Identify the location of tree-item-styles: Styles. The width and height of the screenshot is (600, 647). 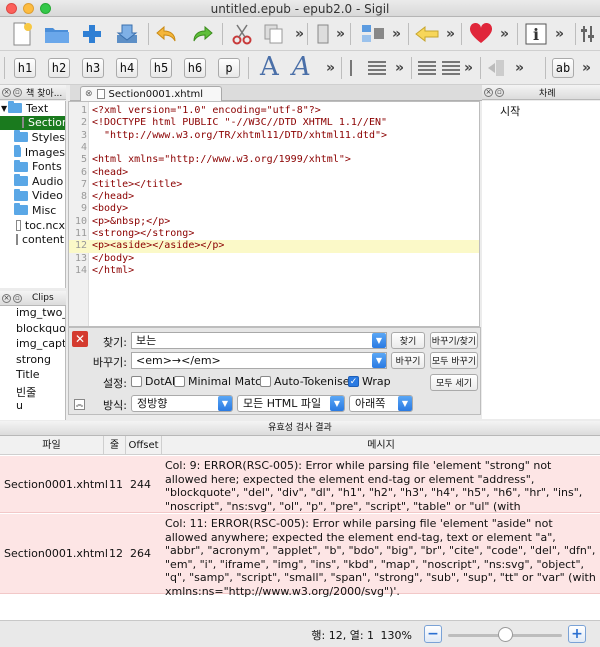
(32, 137).